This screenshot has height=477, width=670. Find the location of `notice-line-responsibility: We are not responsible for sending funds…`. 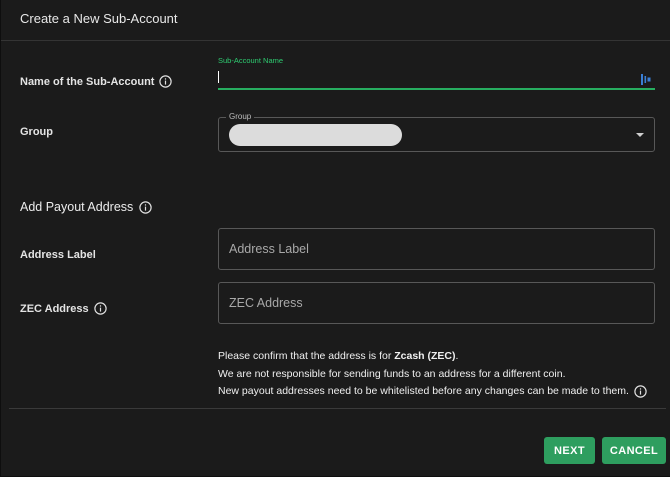

notice-line-responsibility: We are not responsible for sending funds… is located at coordinates (432, 375).